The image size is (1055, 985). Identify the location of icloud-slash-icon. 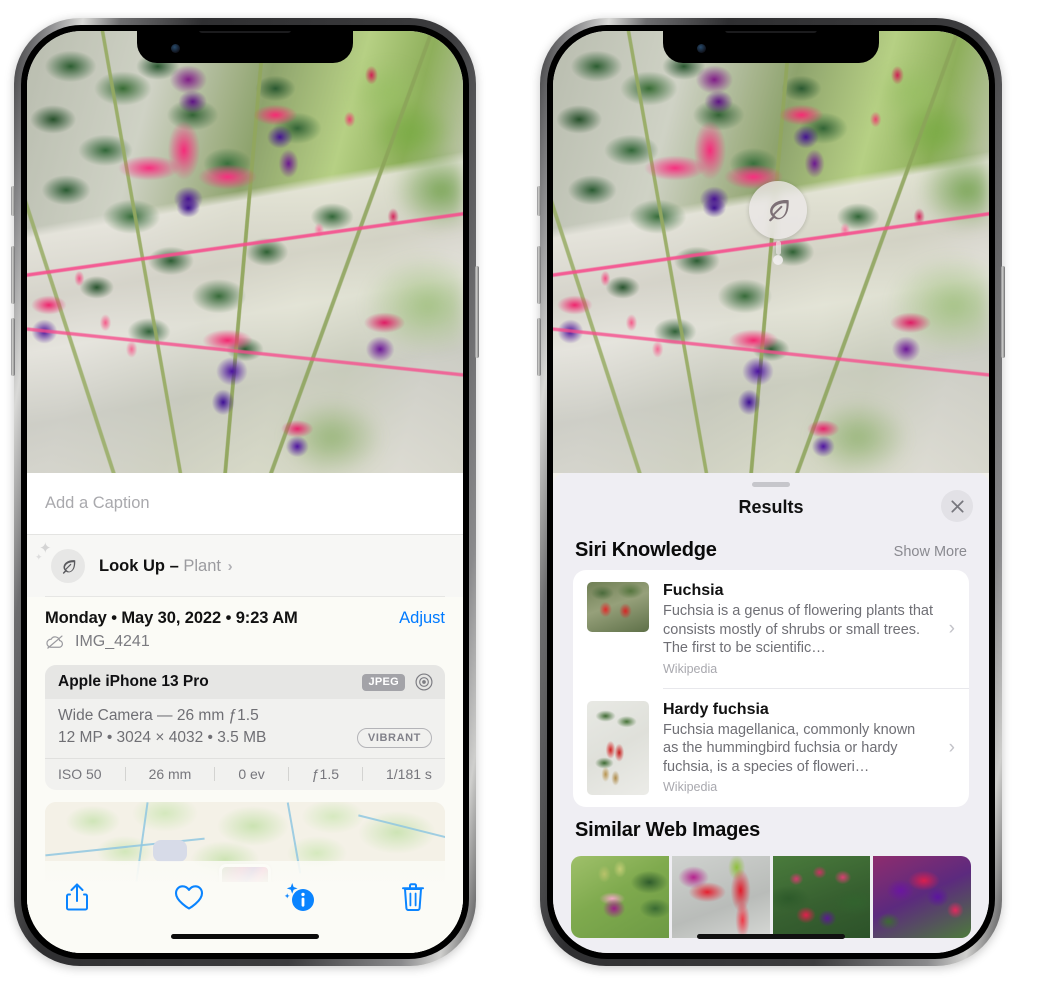
(54, 642).